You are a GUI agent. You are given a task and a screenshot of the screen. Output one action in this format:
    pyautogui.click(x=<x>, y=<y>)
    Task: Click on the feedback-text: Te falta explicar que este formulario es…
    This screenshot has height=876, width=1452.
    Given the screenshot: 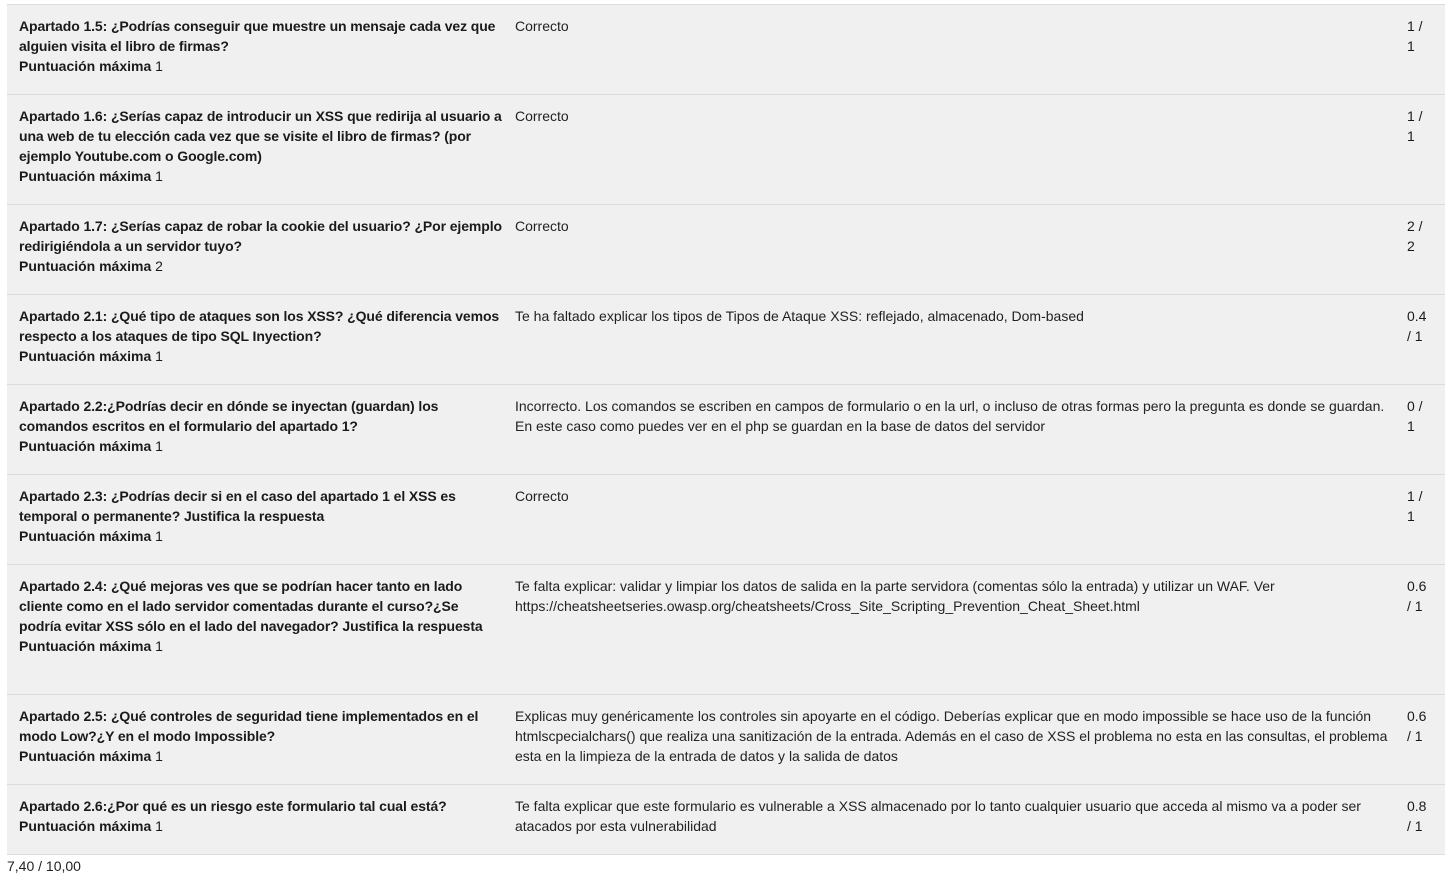 What is the action you would take?
    pyautogui.click(x=938, y=816)
    